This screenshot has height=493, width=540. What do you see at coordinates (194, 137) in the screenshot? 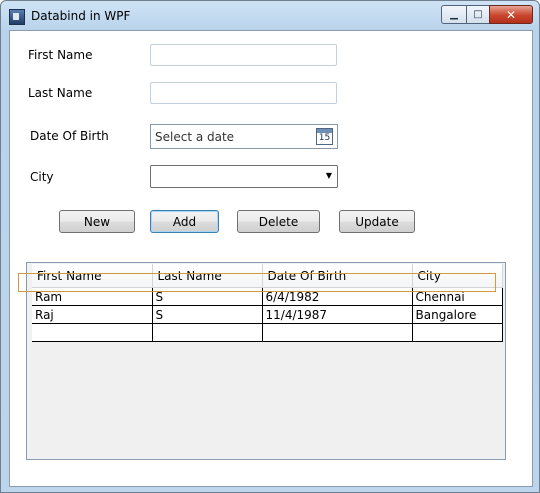
I see `date-placeholder: Select a date` at bounding box center [194, 137].